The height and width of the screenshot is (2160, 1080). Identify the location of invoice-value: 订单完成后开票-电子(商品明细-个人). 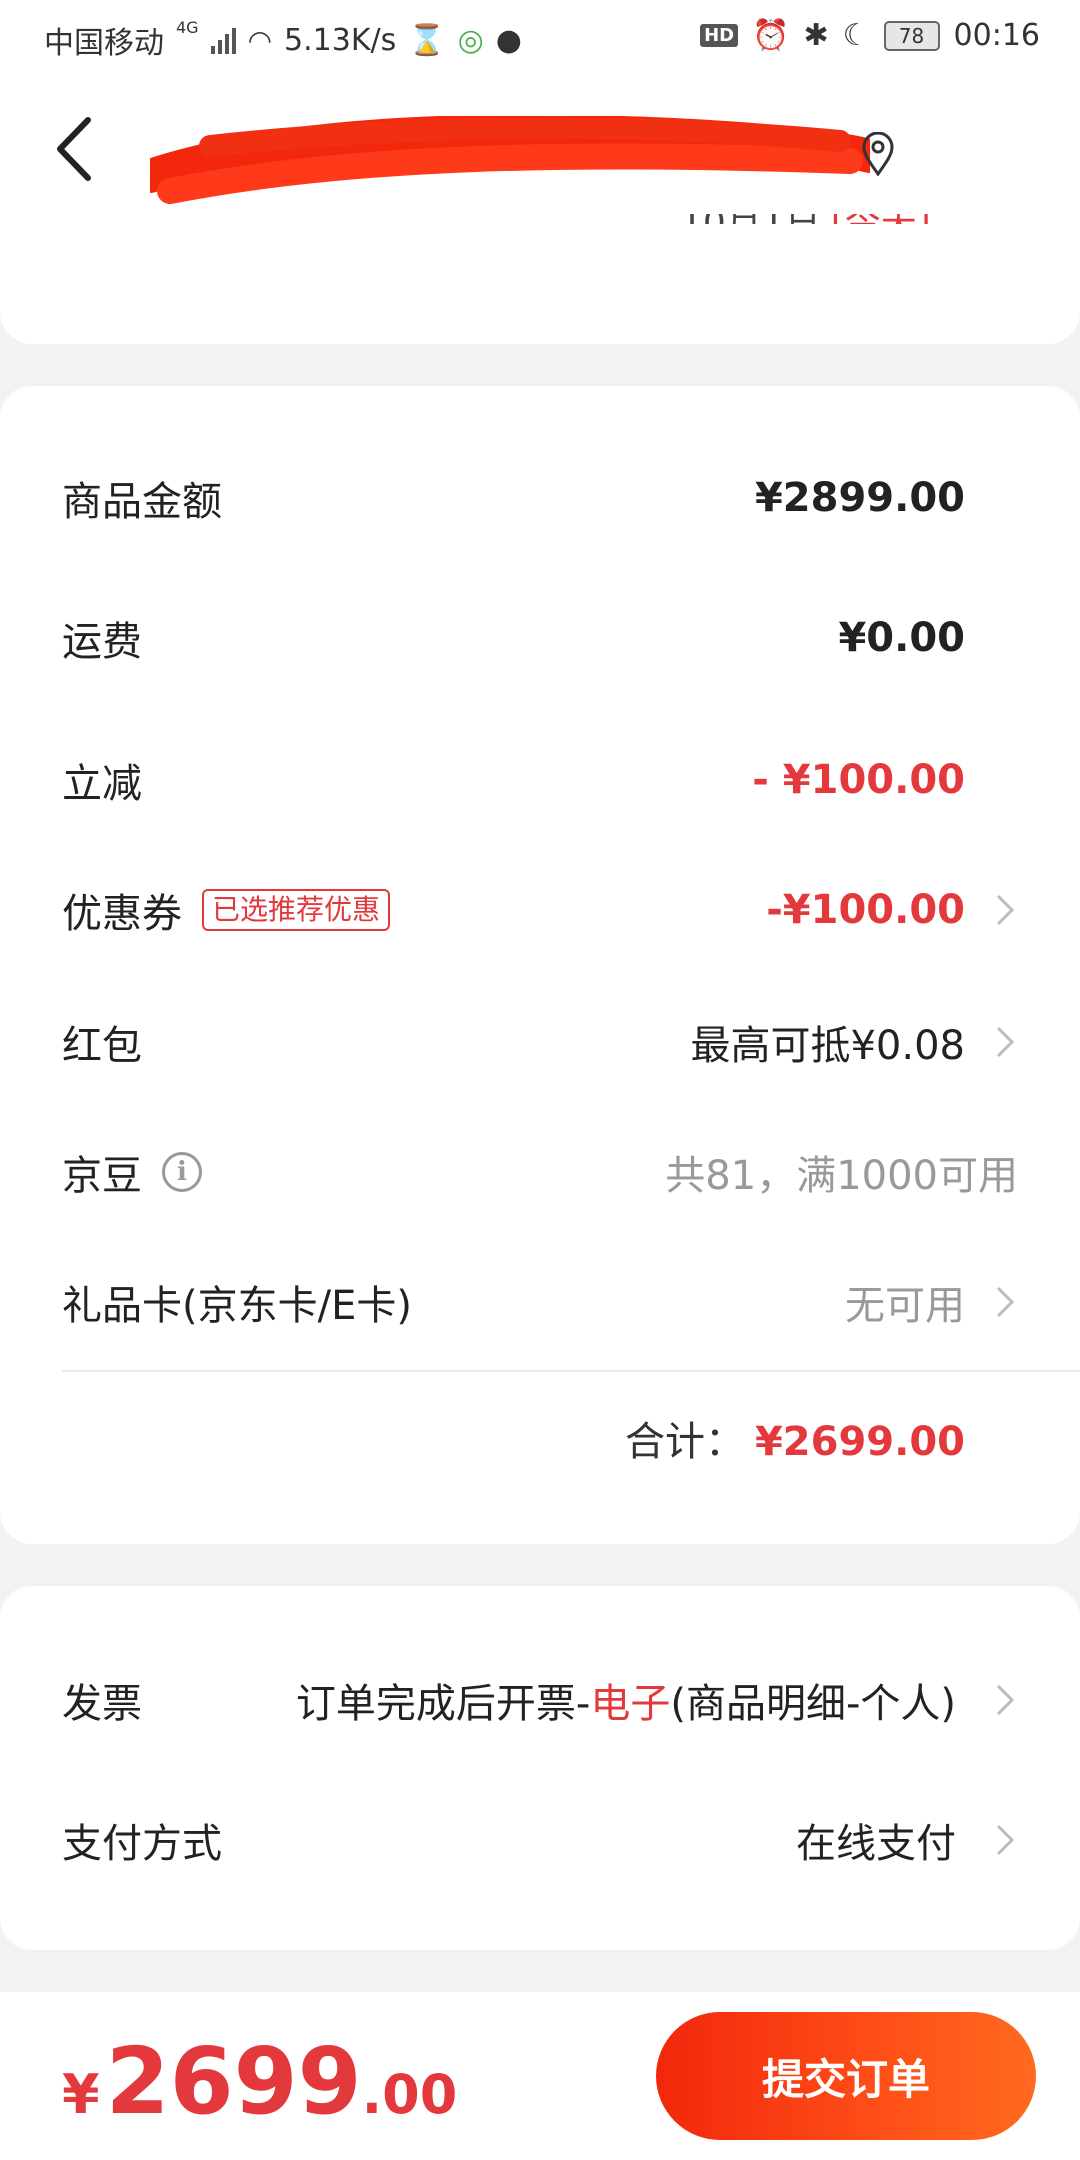
(626, 1700).